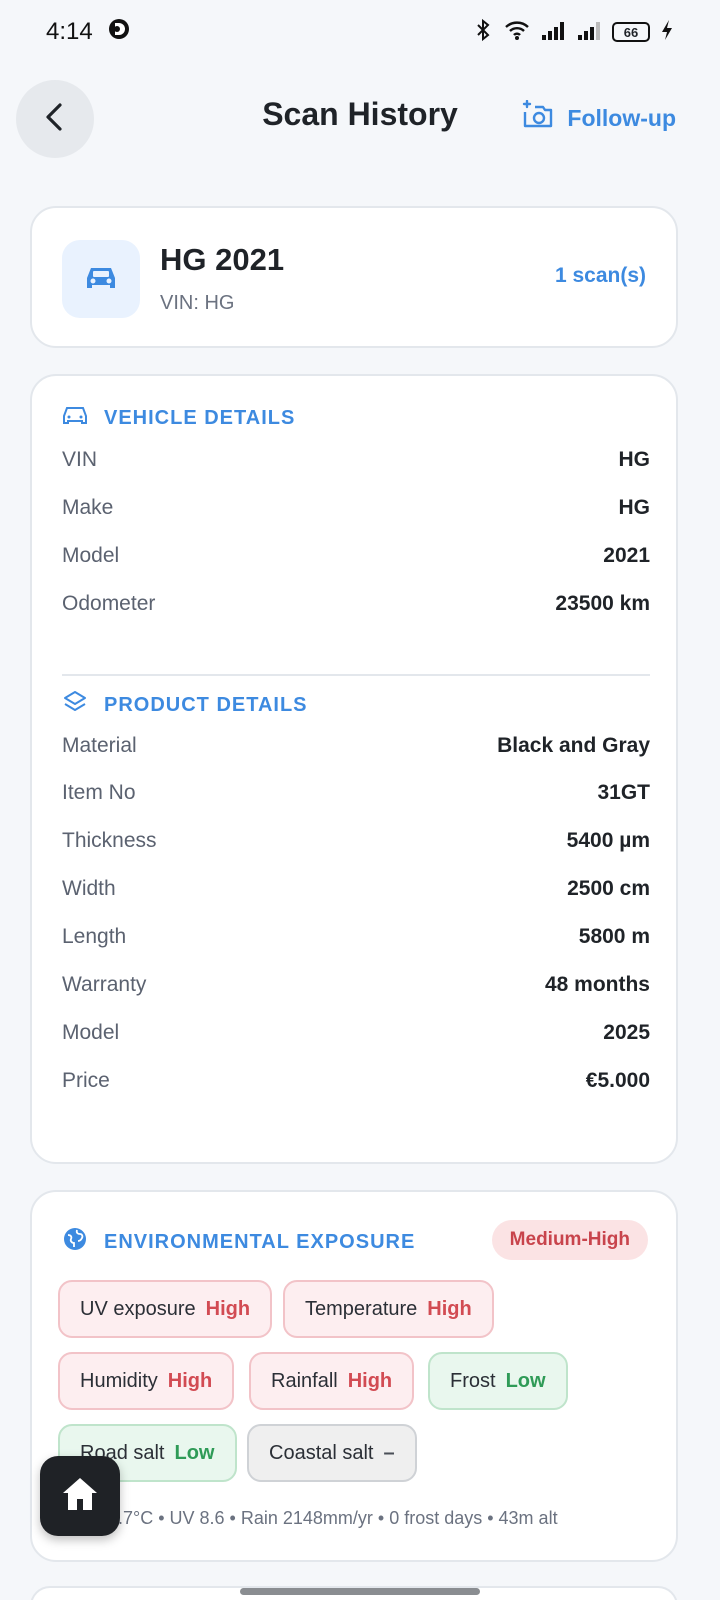 The image size is (720, 1600). What do you see at coordinates (484, 32) in the screenshot?
I see `bluetooth-icon` at bounding box center [484, 32].